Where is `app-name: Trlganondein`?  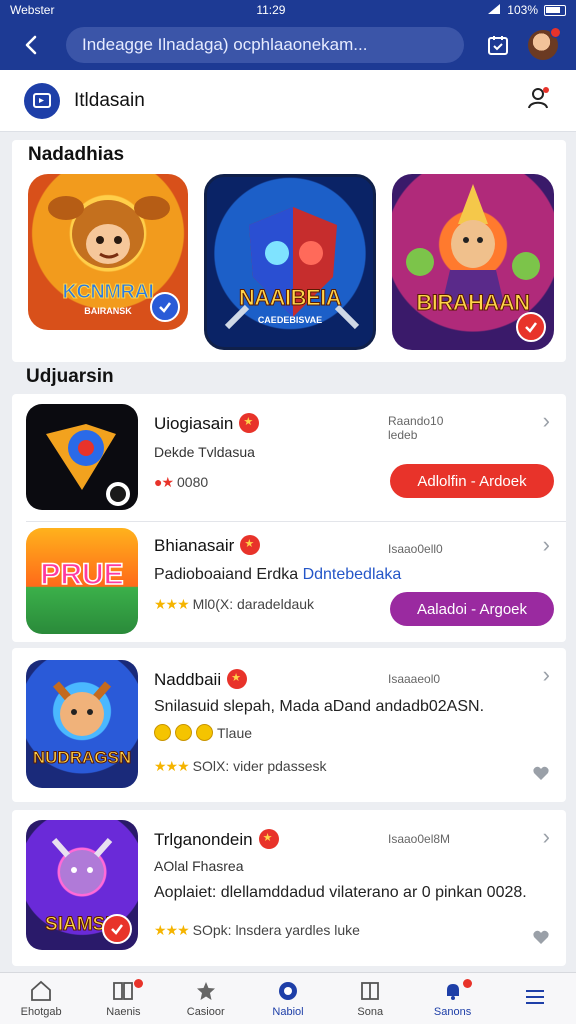 app-name: Trlganondein is located at coordinates (216, 839).